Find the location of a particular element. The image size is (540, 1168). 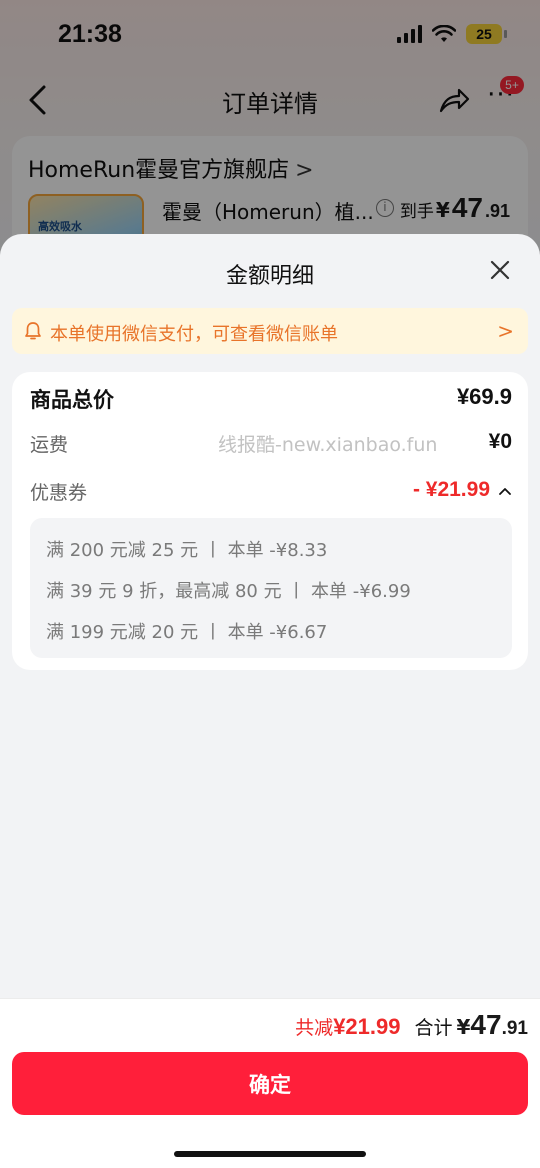

goods-total-value: ¥69.9 is located at coordinates (484, 396).